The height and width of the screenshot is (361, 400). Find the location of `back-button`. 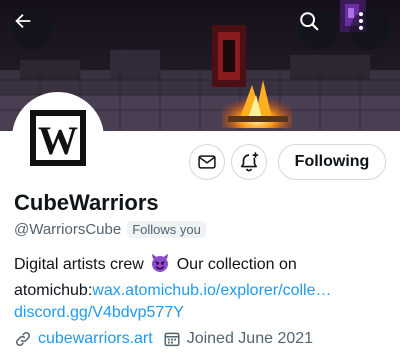

back-button is located at coordinates (32, 30).